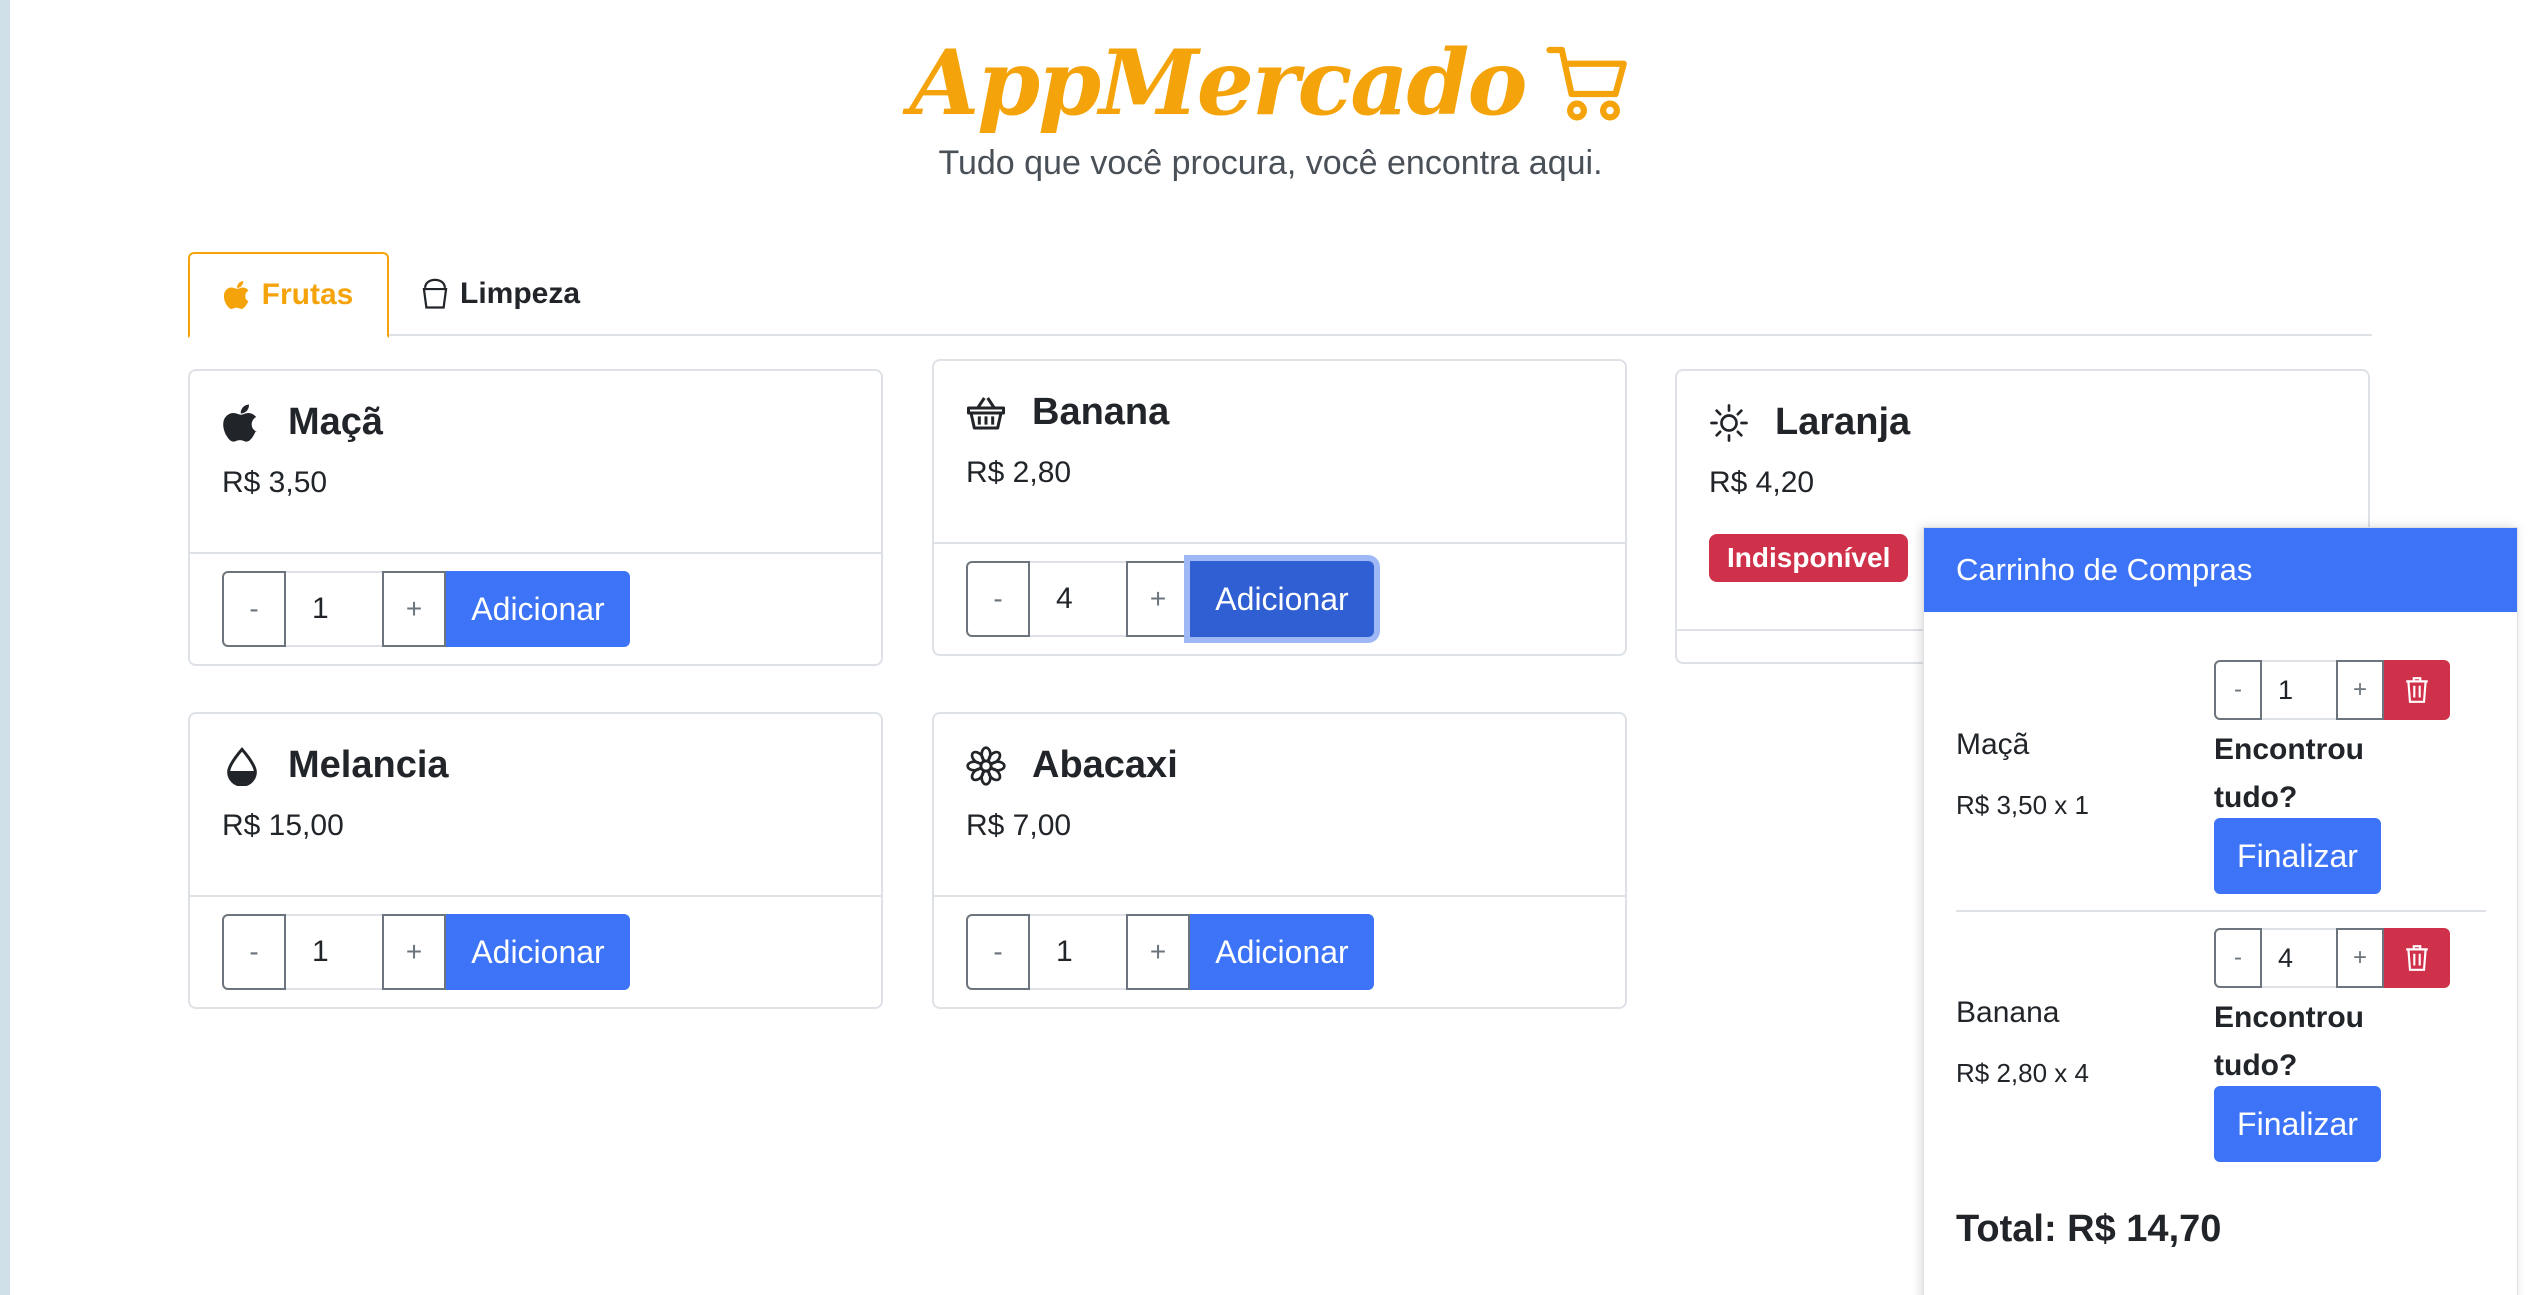 The width and height of the screenshot is (2541, 1295). I want to click on product-name: Banana, so click(1101, 412).